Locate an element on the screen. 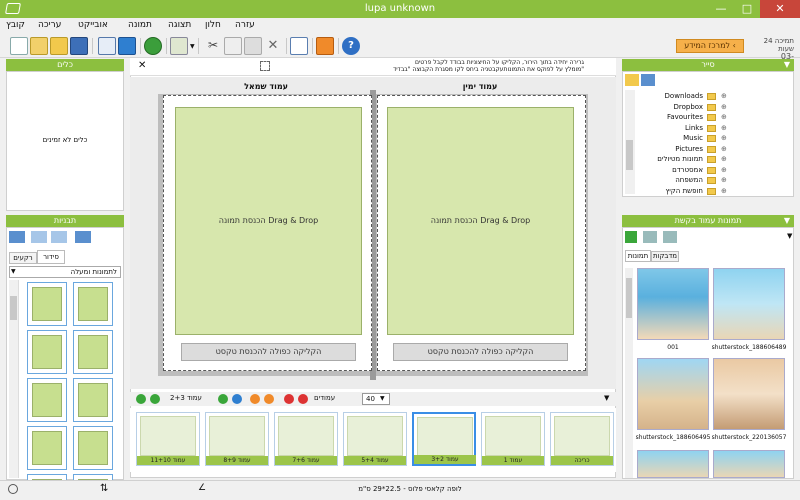  templates-scrollbar is located at coordinates (14, 379).